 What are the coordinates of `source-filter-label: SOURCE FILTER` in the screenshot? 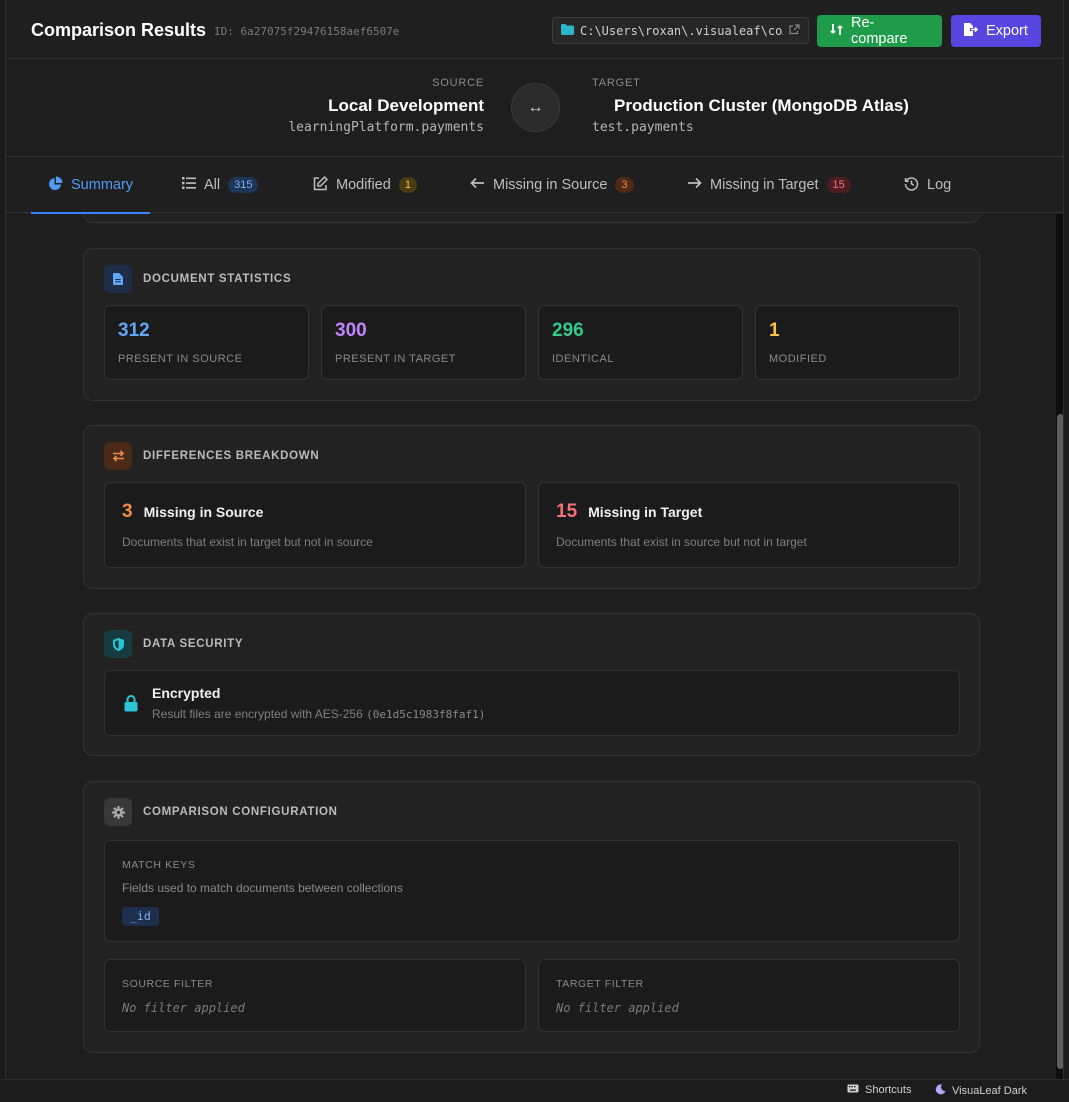 It's located at (168, 984).